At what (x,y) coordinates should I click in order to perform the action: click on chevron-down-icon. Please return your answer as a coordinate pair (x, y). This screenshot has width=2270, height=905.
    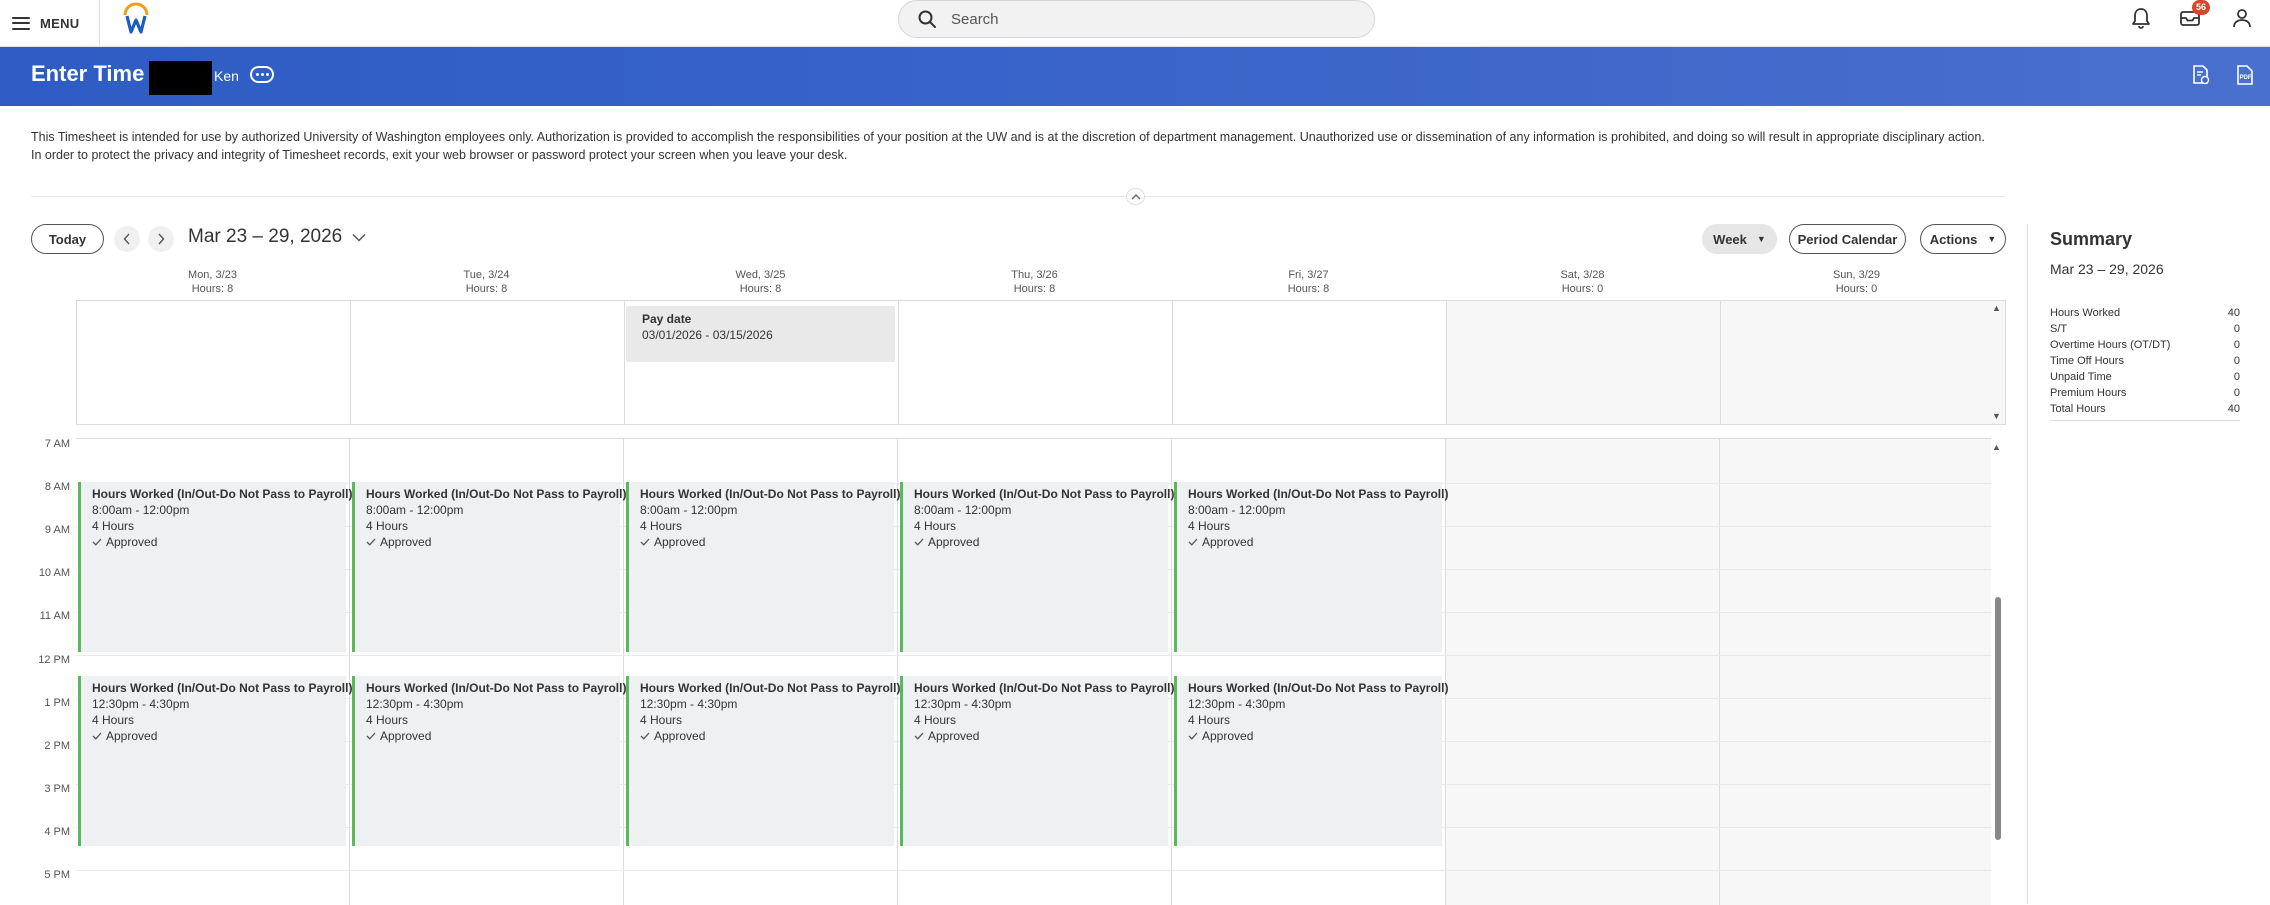
    Looking at the image, I should click on (359, 237).